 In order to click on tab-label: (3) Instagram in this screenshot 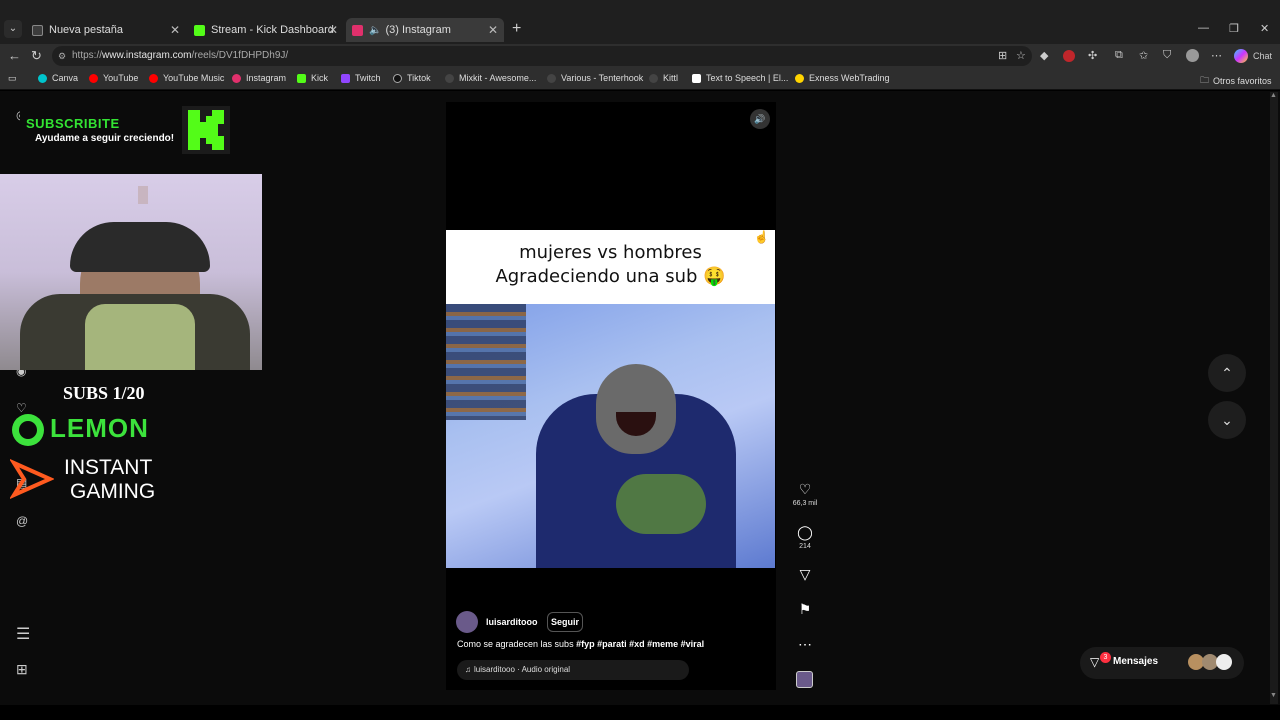, I will do `click(418, 30)`.